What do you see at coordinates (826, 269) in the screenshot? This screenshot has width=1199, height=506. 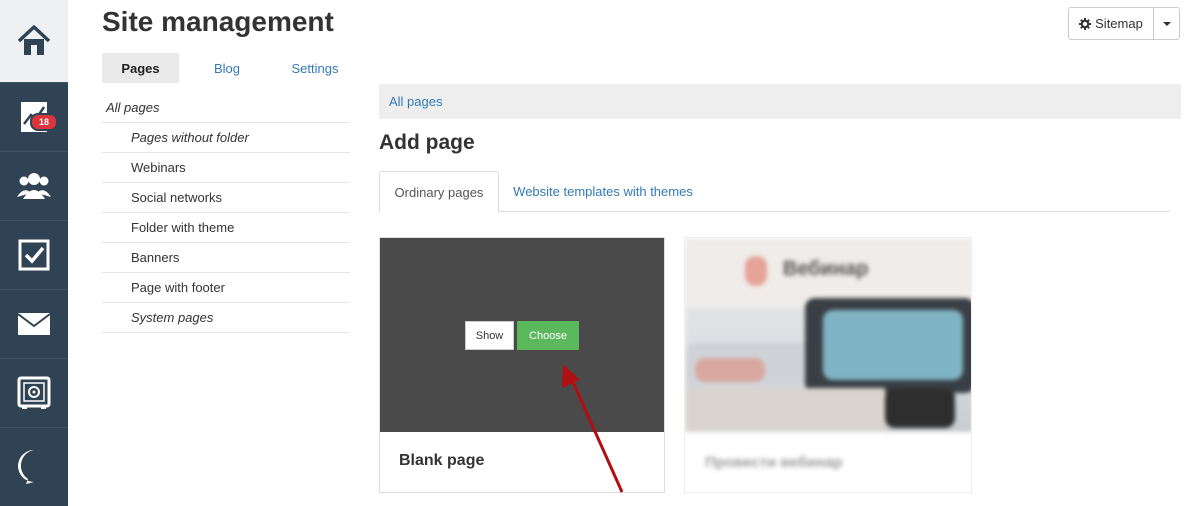 I see `template-preview-title: Вебинар` at bounding box center [826, 269].